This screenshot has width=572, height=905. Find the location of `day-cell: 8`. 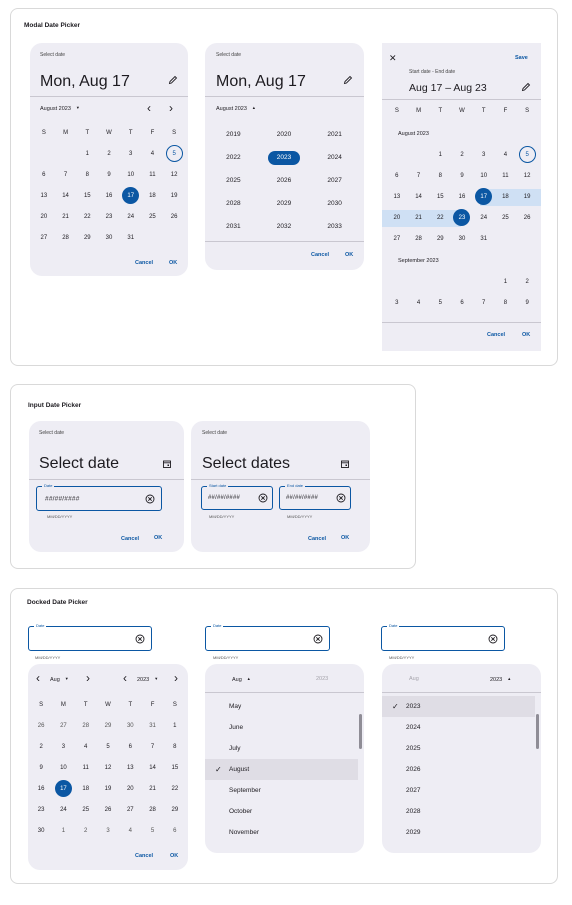

day-cell: 8 is located at coordinates (506, 302).